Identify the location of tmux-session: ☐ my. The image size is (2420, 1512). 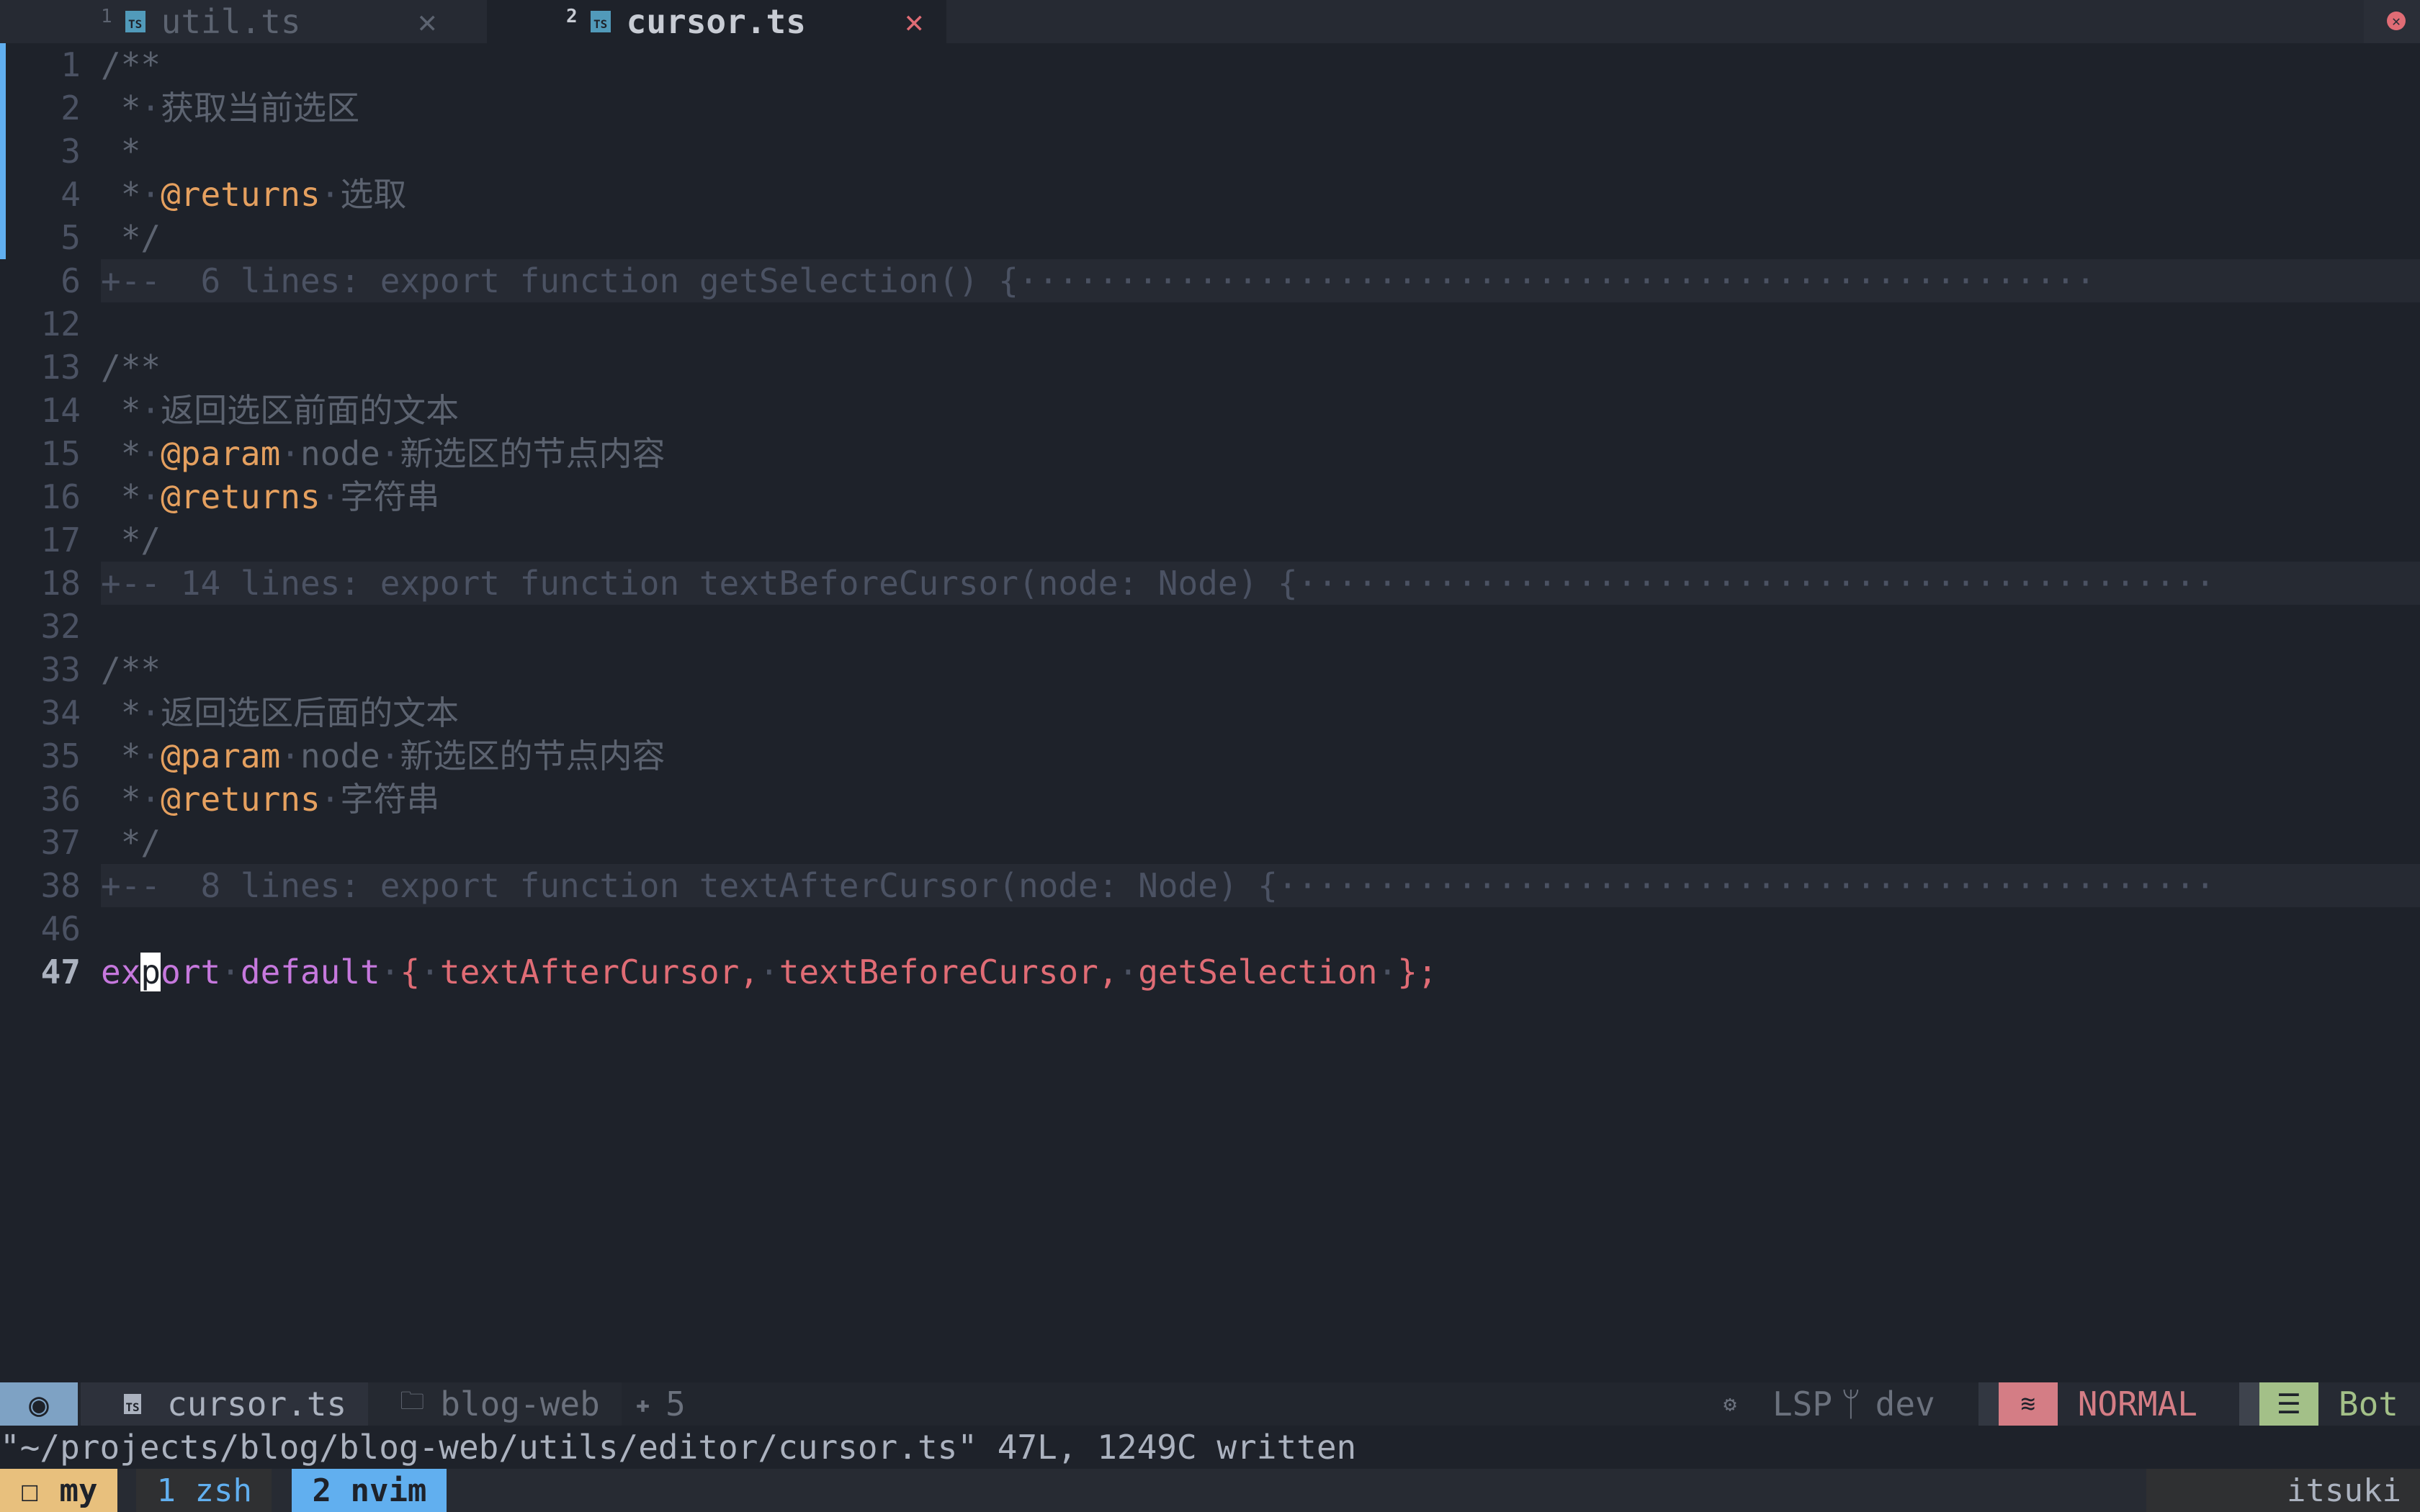
(59, 1490).